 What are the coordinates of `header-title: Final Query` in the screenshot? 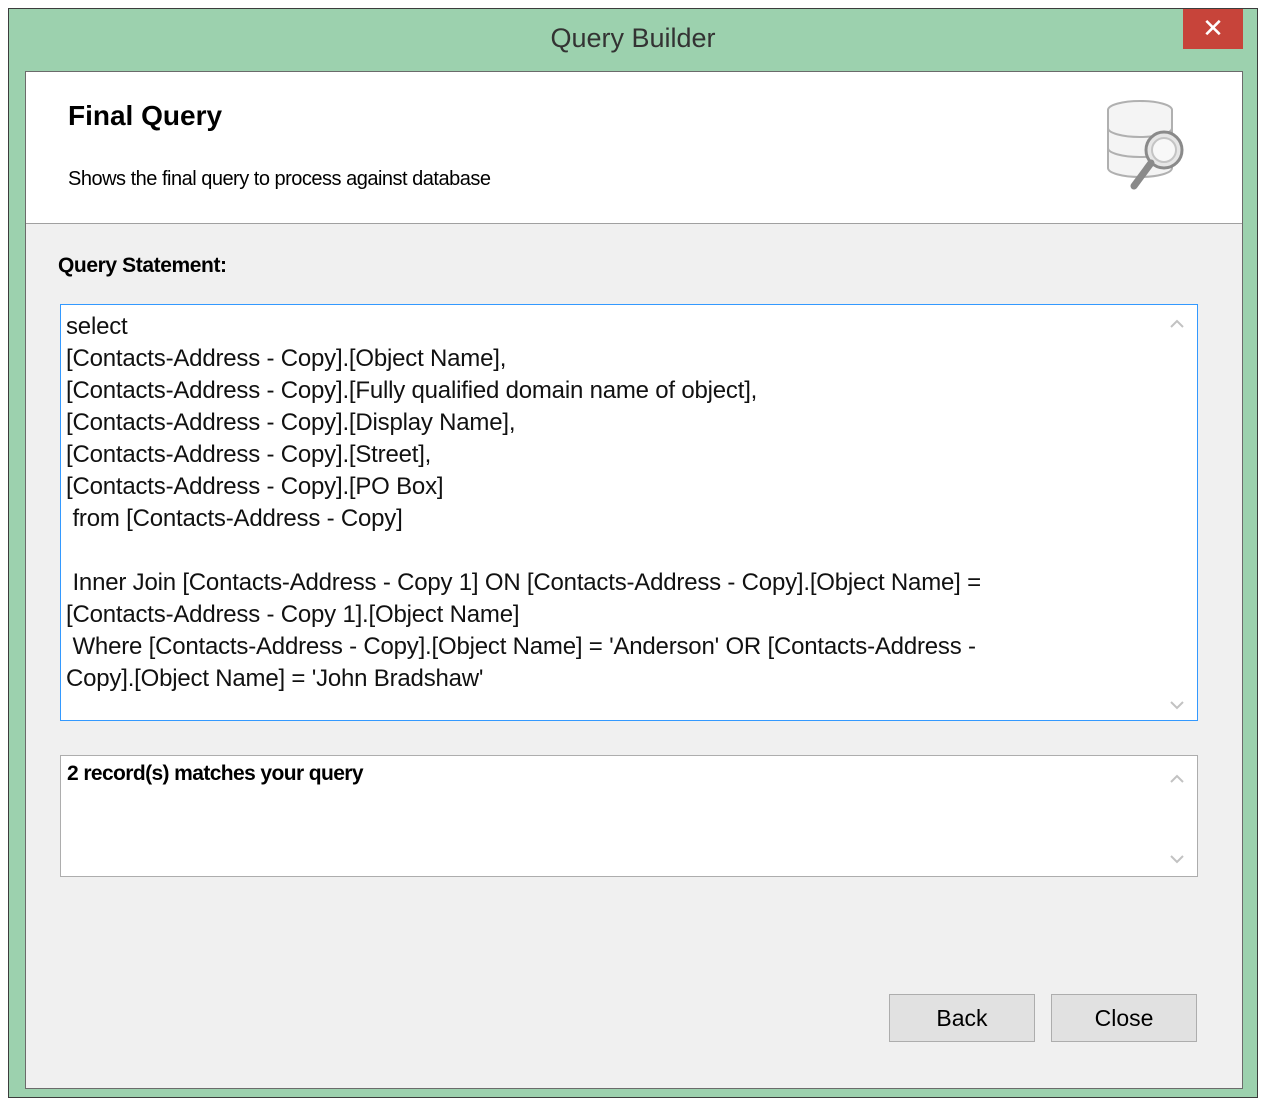 It's located at (145, 115).